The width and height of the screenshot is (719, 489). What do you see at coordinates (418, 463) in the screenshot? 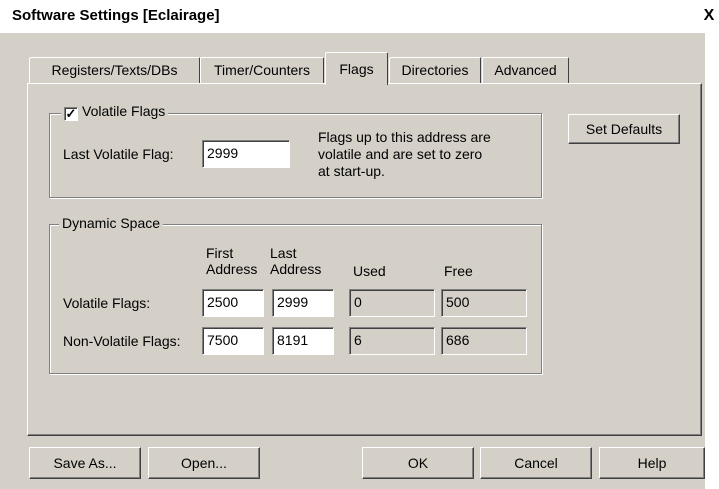
I see `ok-button: OK` at bounding box center [418, 463].